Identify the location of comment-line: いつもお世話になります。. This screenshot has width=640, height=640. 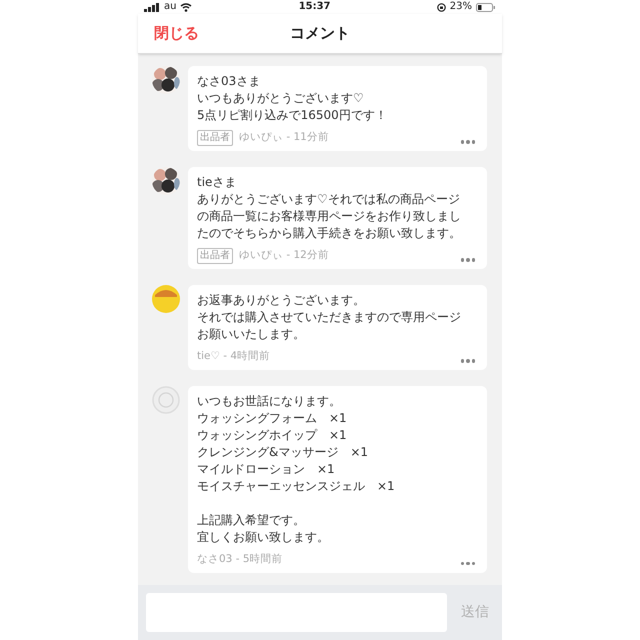
(269, 401).